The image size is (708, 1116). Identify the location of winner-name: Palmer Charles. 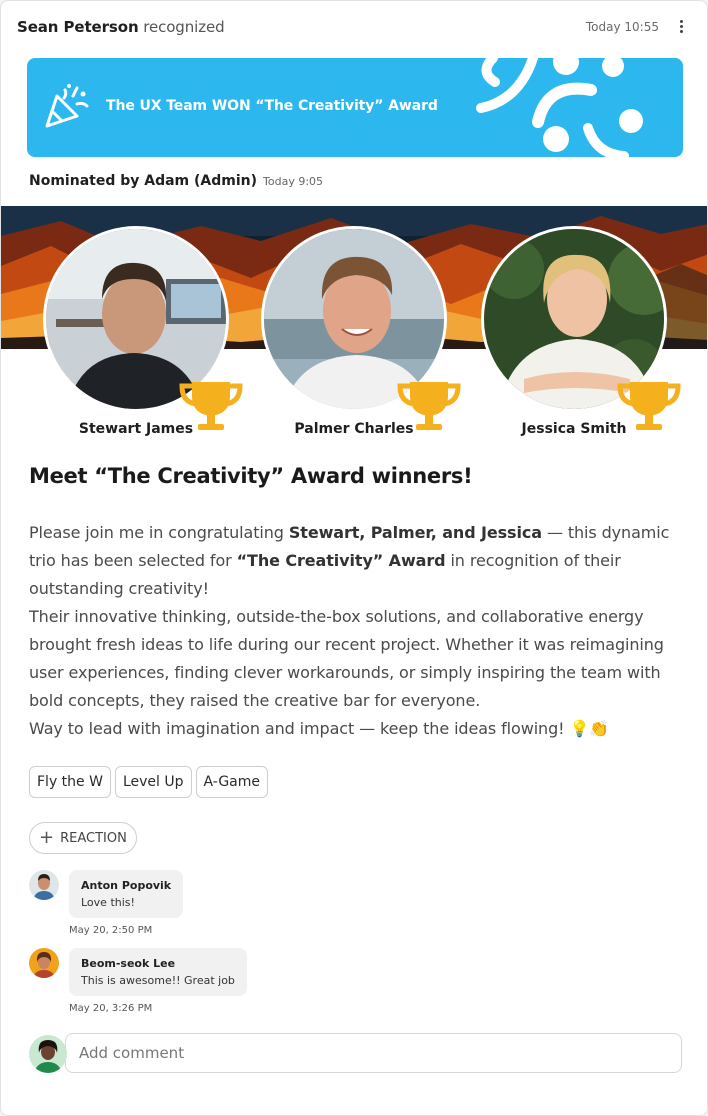
(354, 429).